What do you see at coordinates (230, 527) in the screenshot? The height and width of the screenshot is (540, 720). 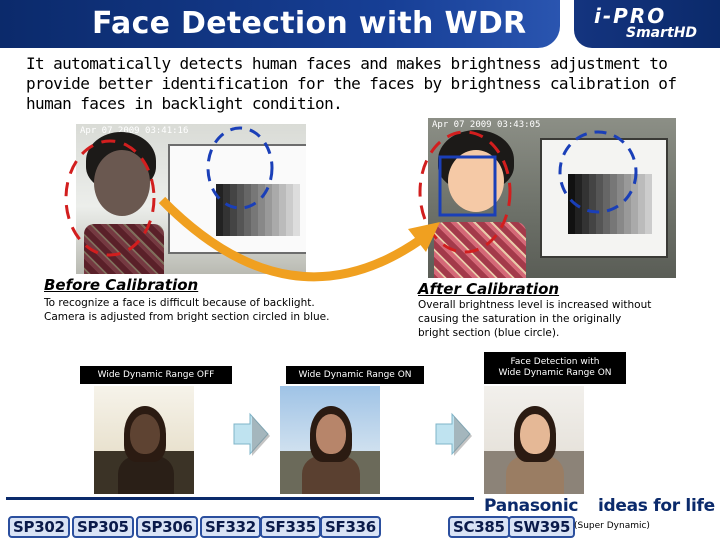 I see `model-badge: SF332` at bounding box center [230, 527].